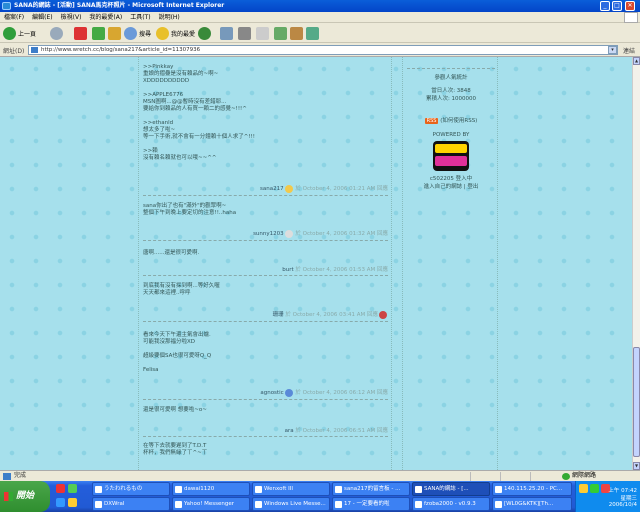 Image resolution: width=640 pixels, height=512 pixels. Describe the element at coordinates (451, 179) in the screenshot. I see `user-count: c502205 登入中` at that location.